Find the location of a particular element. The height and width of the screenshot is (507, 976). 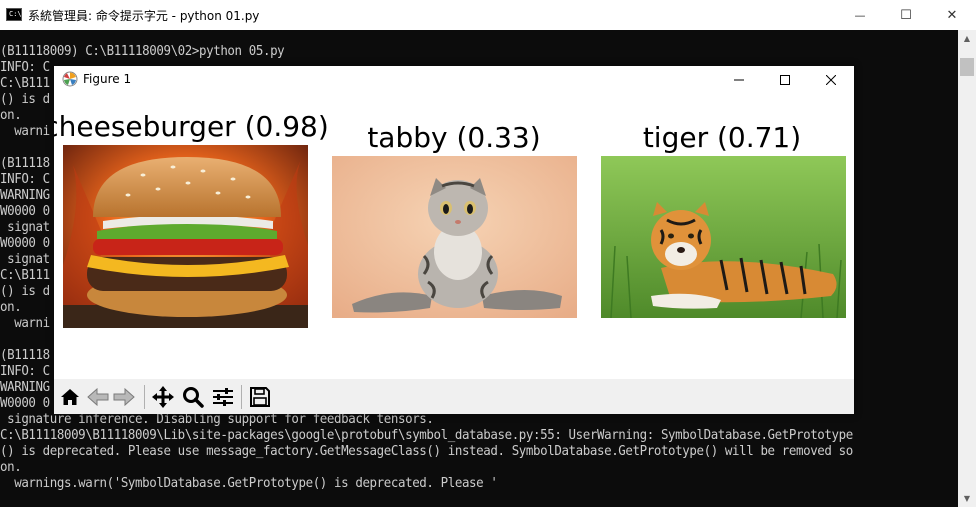

configure-subplots-button is located at coordinates (223, 397).